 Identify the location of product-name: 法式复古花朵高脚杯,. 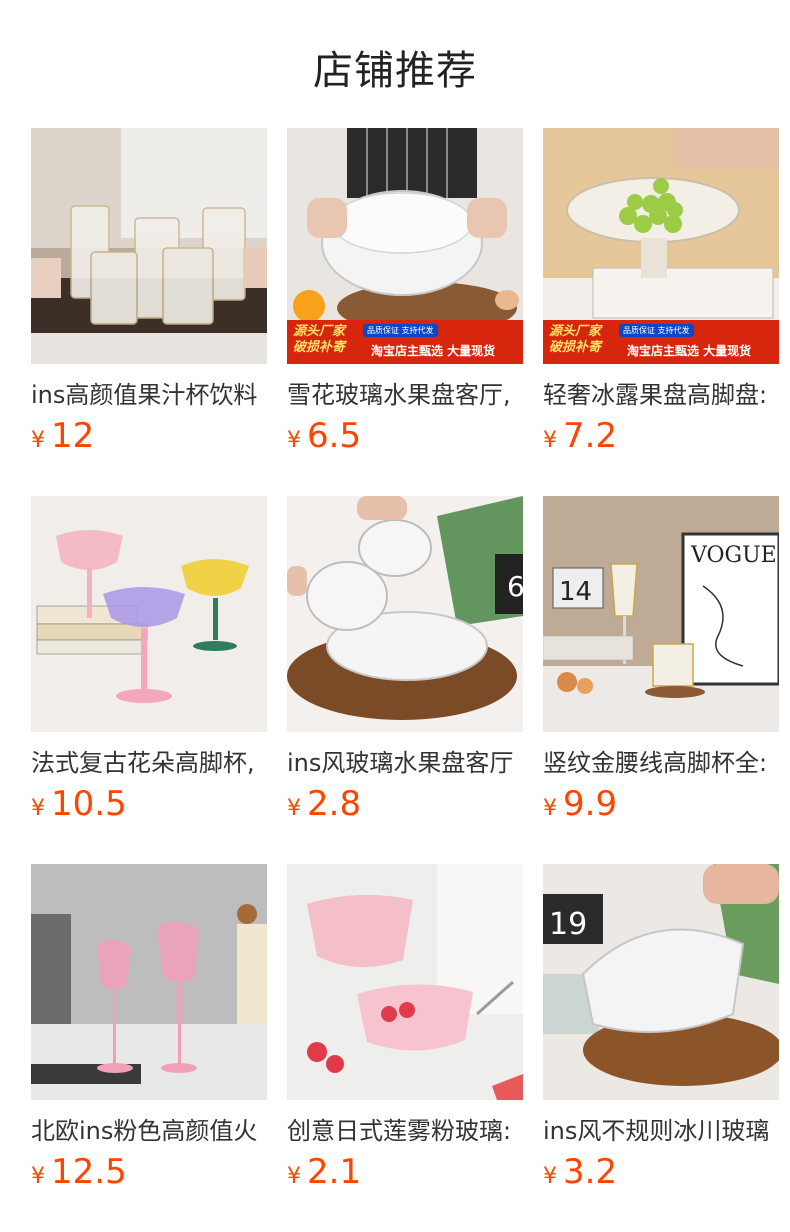
(149, 763).